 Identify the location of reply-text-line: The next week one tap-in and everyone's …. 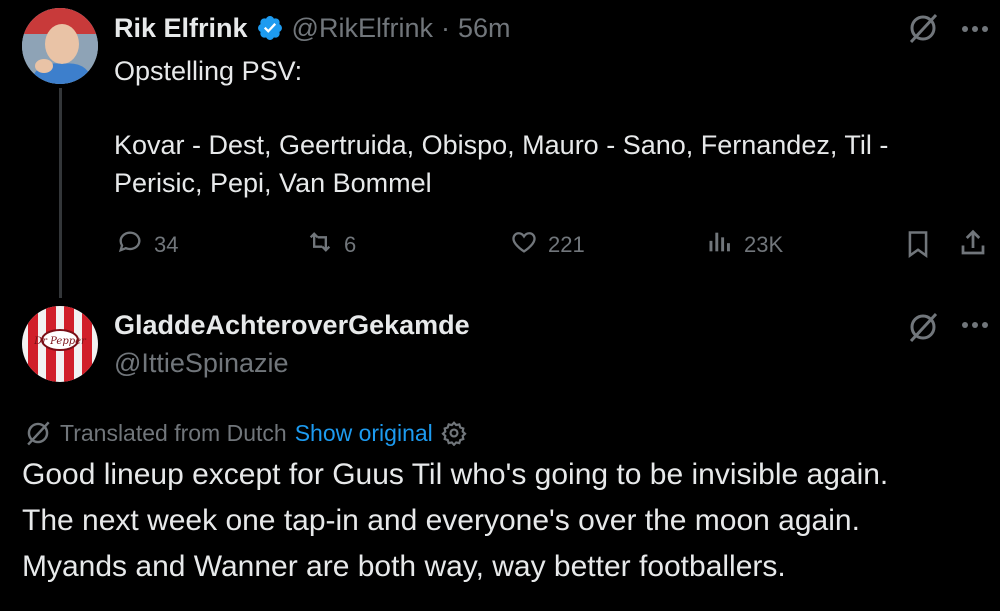
(441, 520).